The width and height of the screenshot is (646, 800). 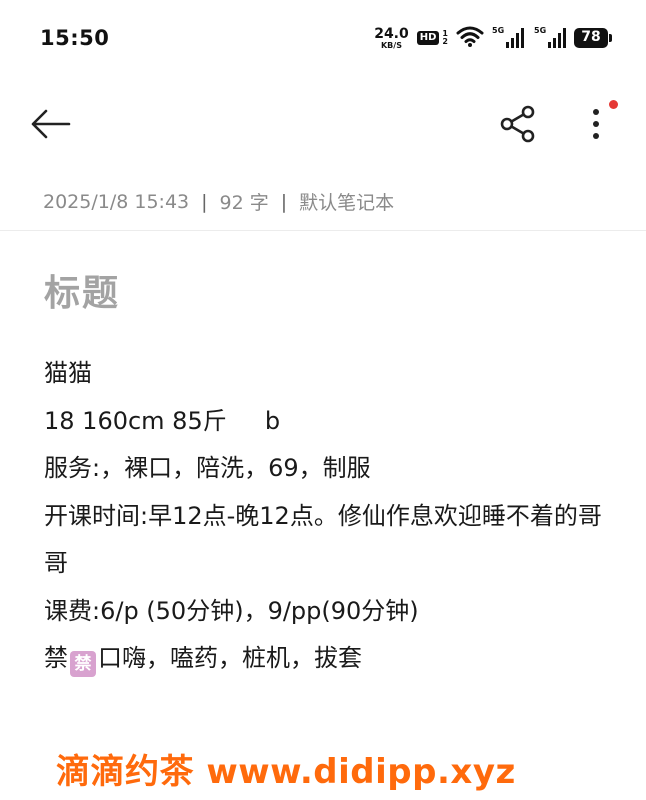 I want to click on share-button, so click(x=518, y=124).